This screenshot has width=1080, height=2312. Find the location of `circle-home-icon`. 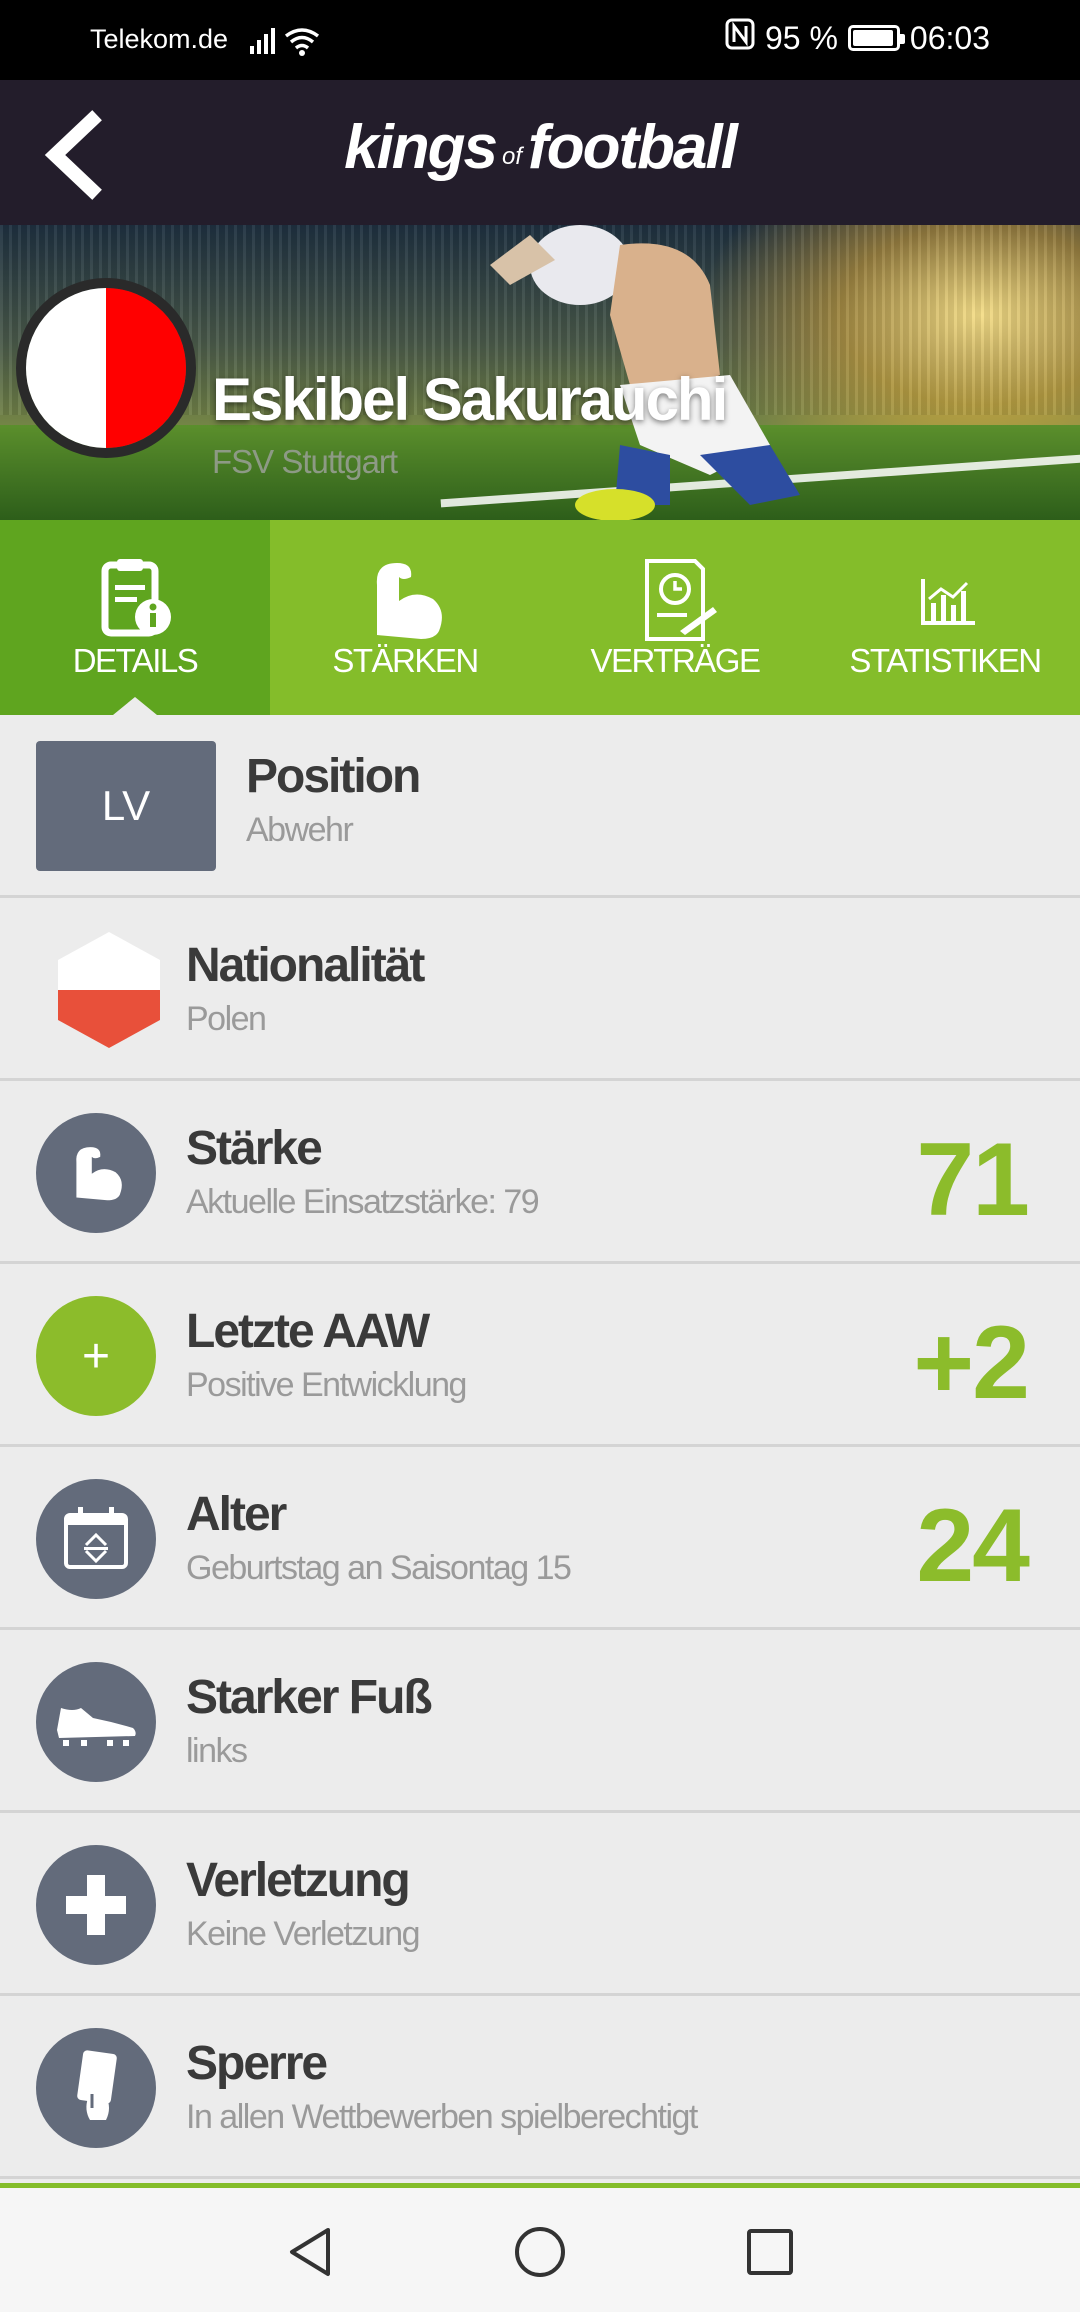

circle-home-icon is located at coordinates (540, 2252).